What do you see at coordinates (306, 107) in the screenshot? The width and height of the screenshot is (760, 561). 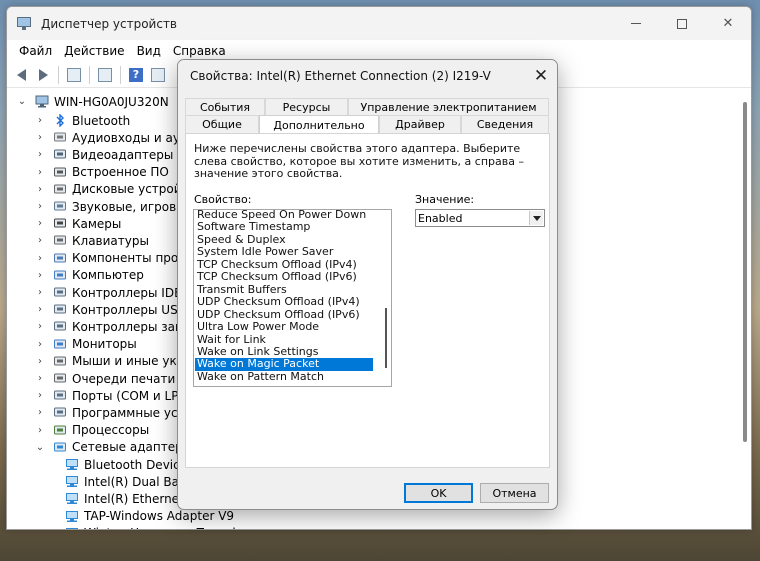 I see `tab-resources: Ресурсы` at bounding box center [306, 107].